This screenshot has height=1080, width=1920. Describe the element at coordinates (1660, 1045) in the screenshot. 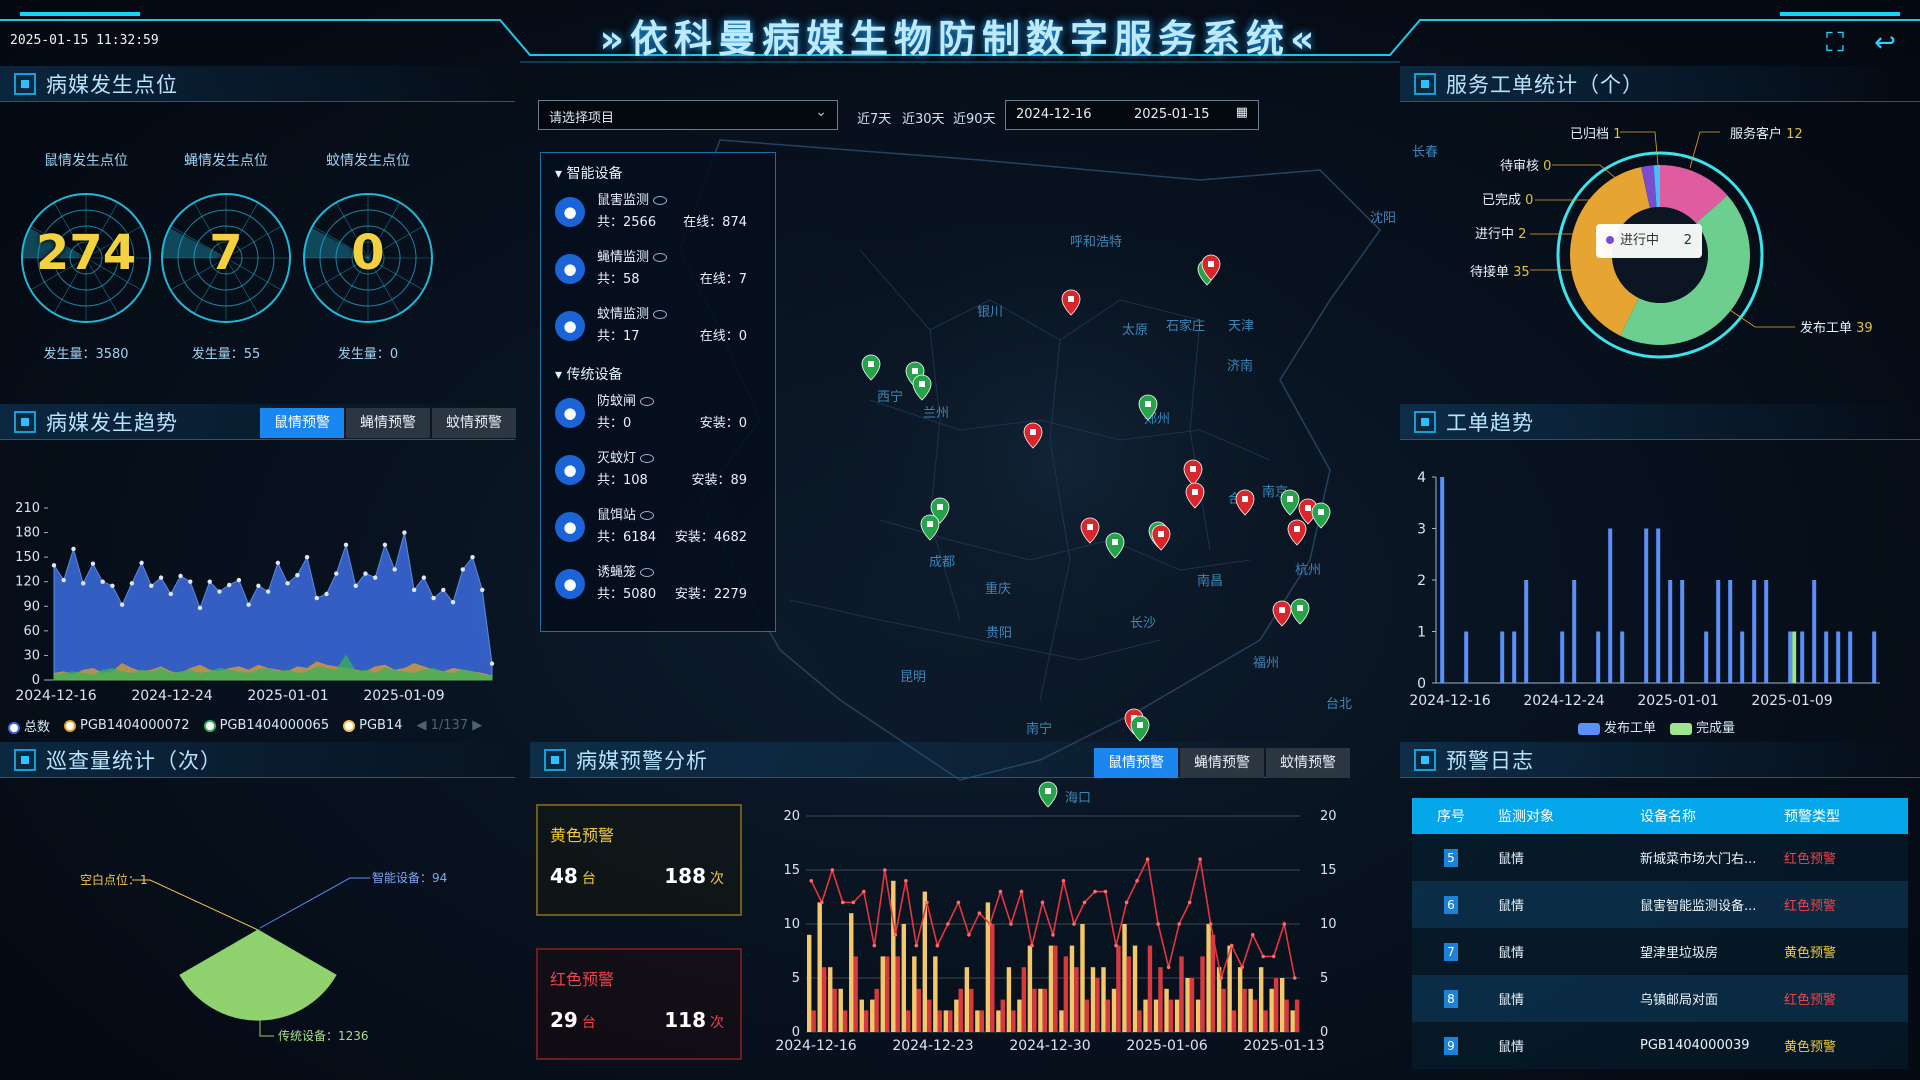

I see `table-row: 9 鼠情 PGB1404000039 黄色预警` at that location.